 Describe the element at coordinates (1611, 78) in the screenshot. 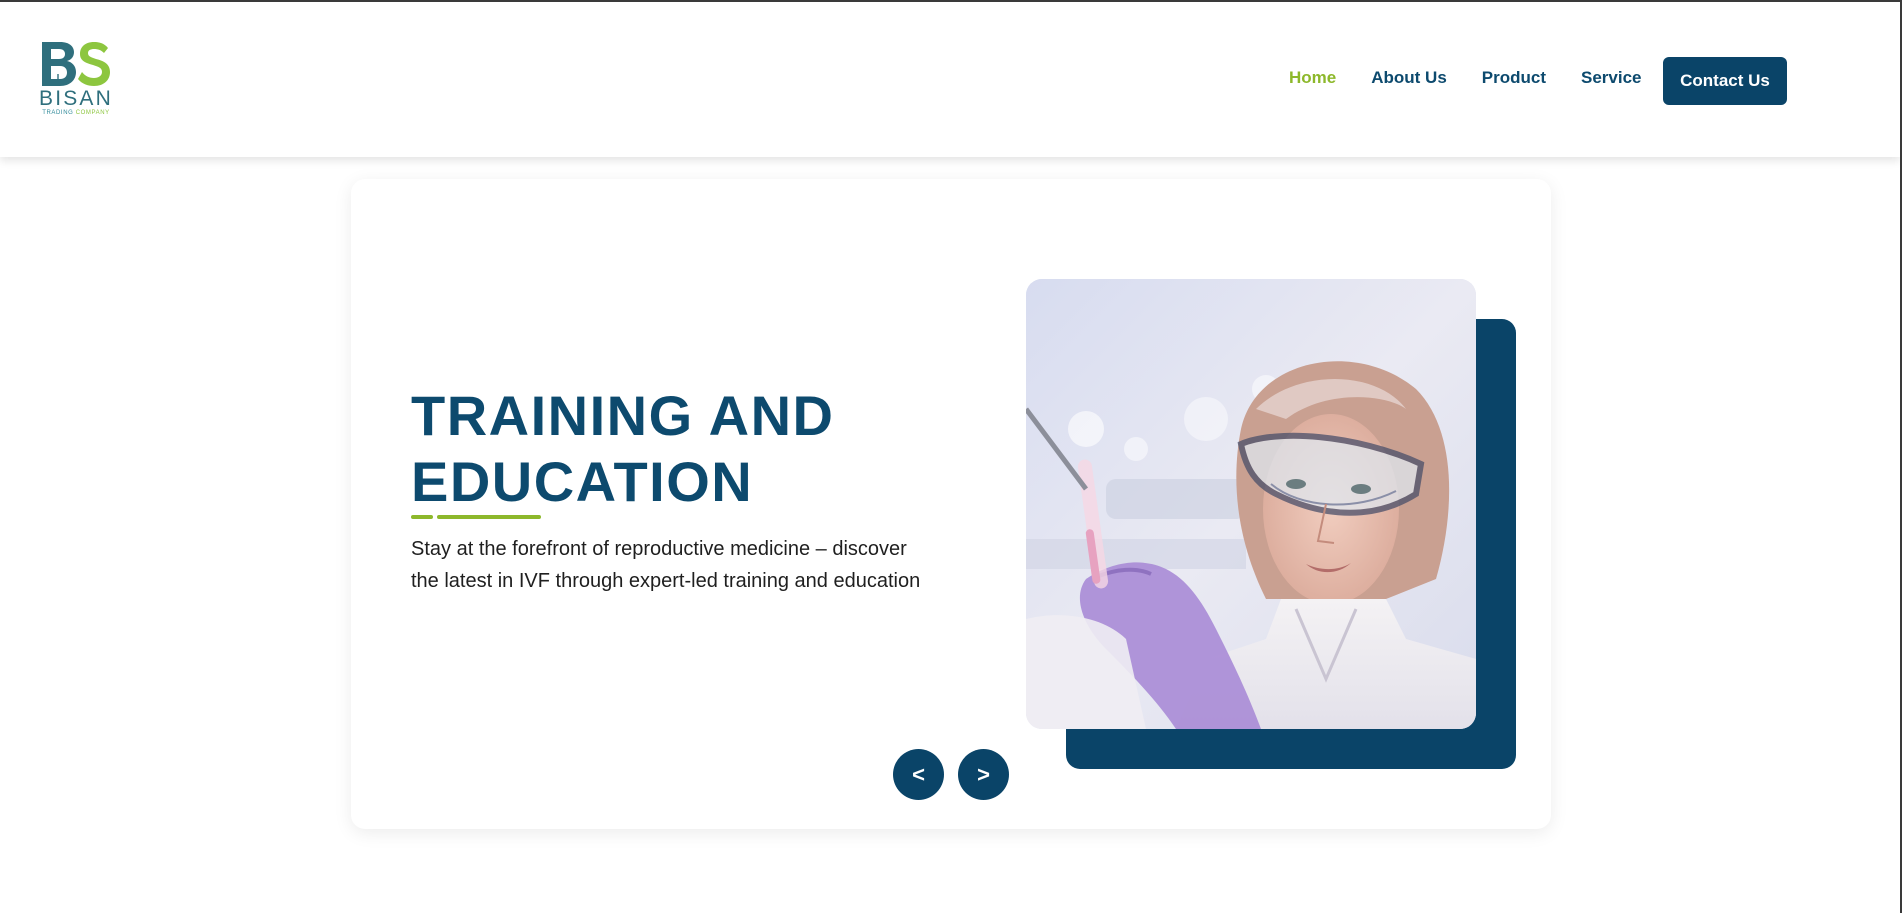

I see `nav-item-service: Service` at that location.